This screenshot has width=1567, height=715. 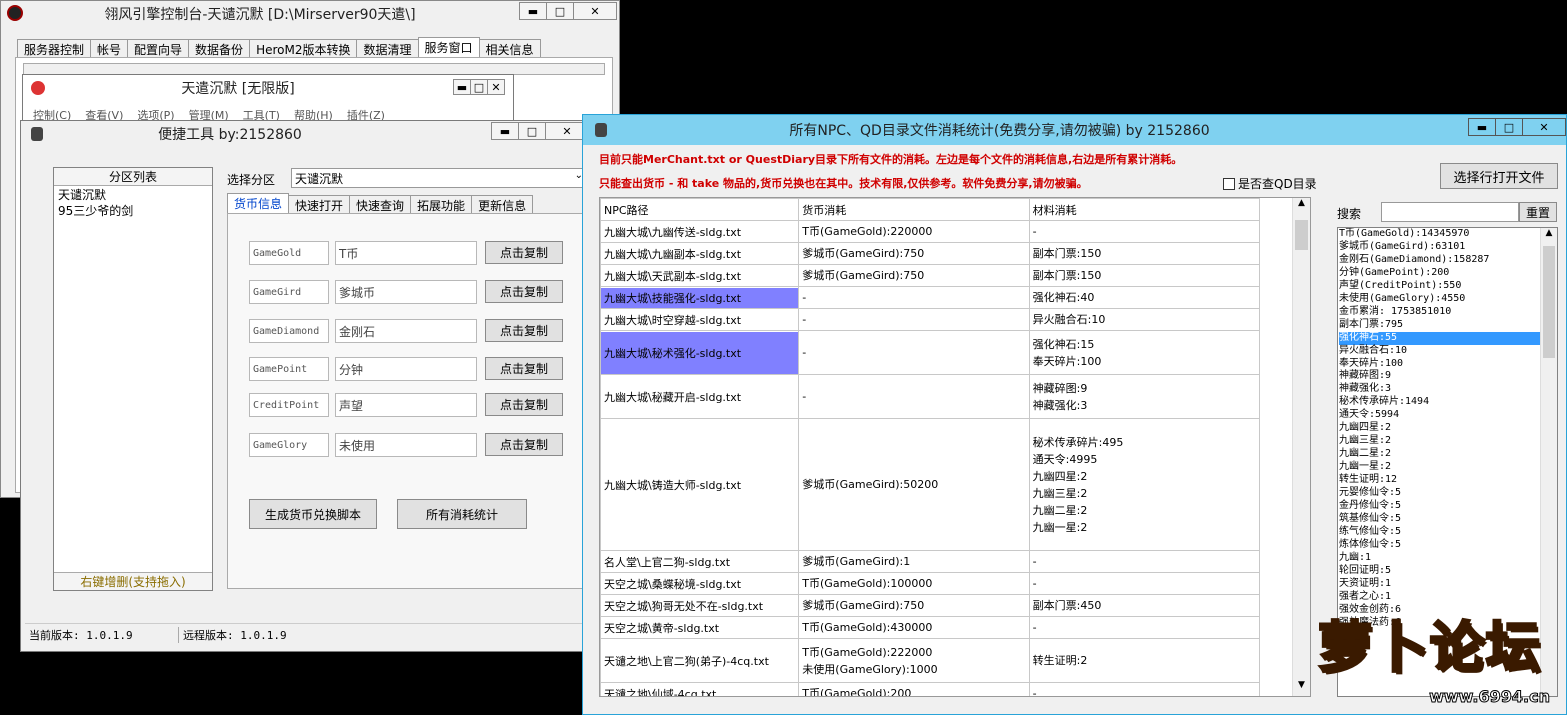 I want to click on scroll-up-icon: ▲, so click(x=1301, y=206).